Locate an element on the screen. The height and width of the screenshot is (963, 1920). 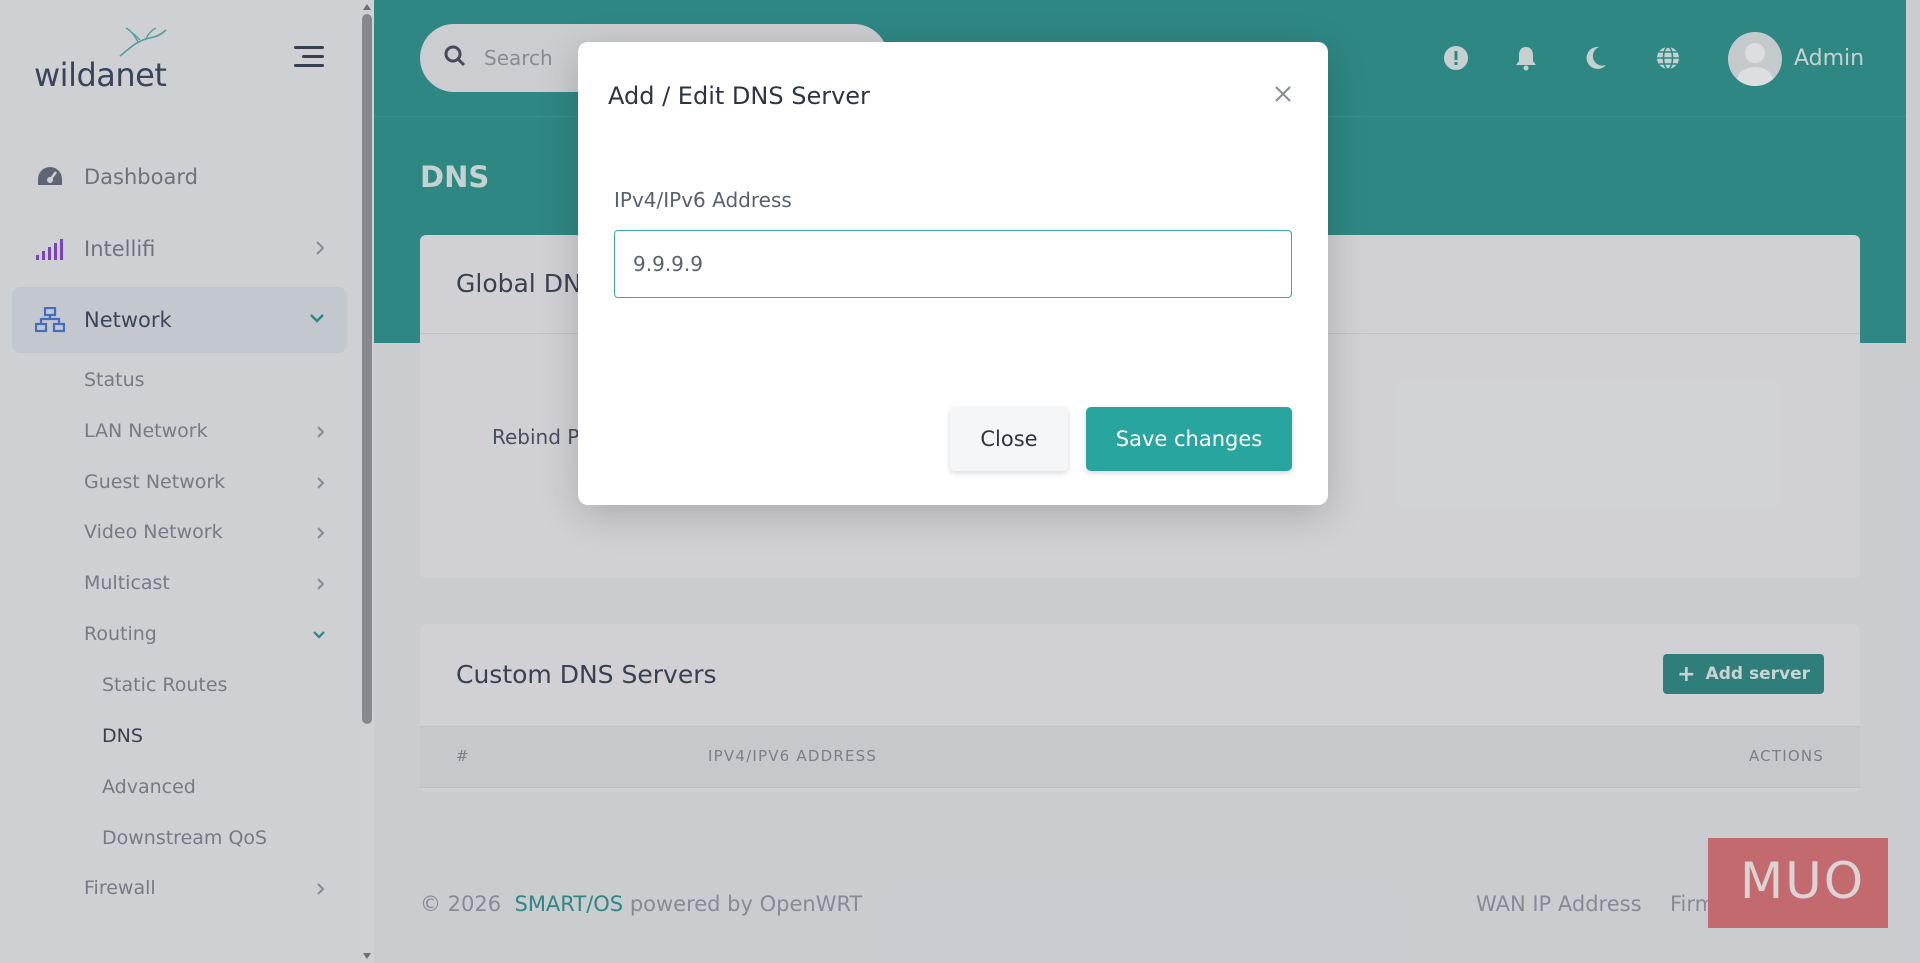
address-input is located at coordinates (953, 264).